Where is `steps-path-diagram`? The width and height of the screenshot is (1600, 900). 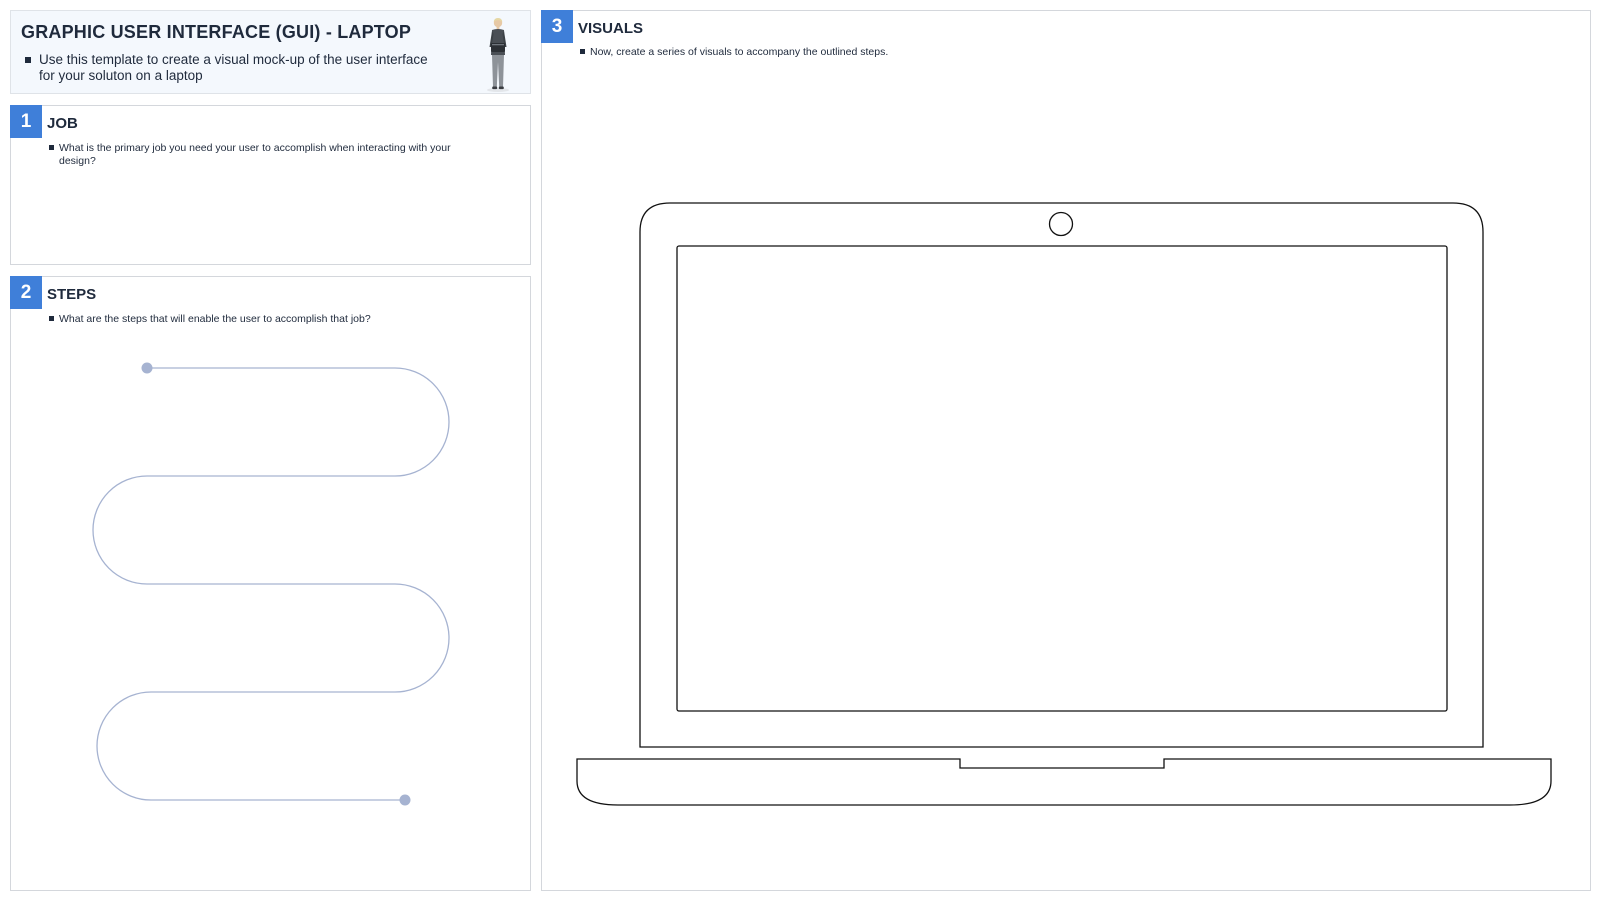
steps-path-diagram is located at coordinates (271, 584).